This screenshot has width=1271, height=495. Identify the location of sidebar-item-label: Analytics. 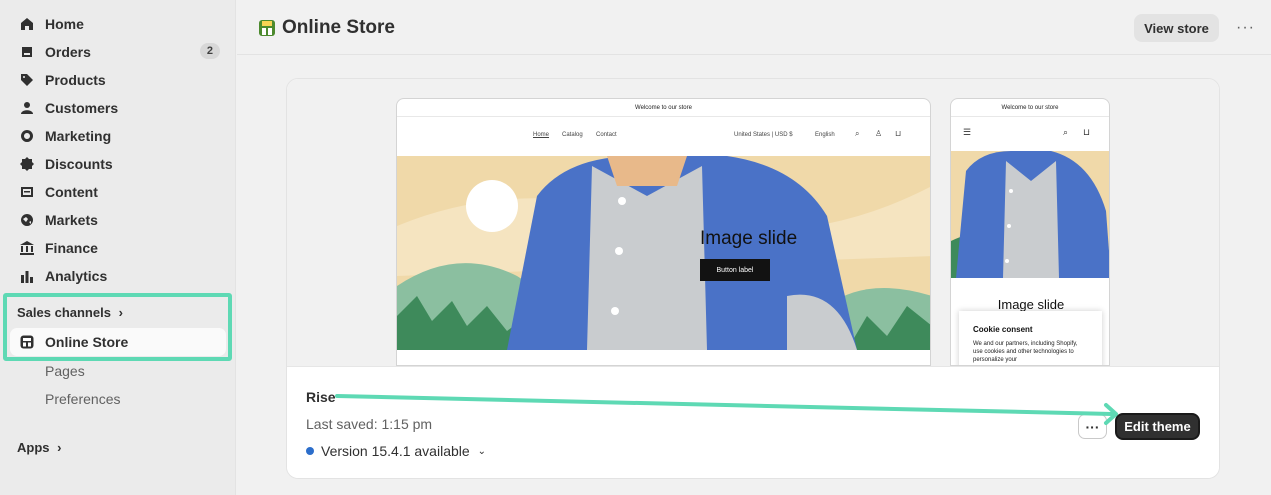
(76, 276).